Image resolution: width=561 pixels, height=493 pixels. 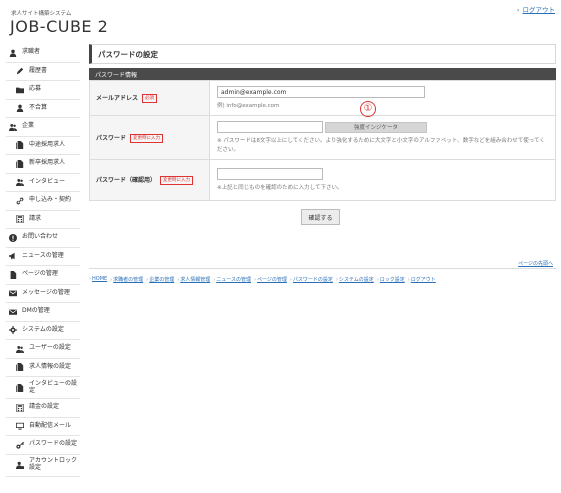 I want to click on link-icon, so click(x=19, y=200).